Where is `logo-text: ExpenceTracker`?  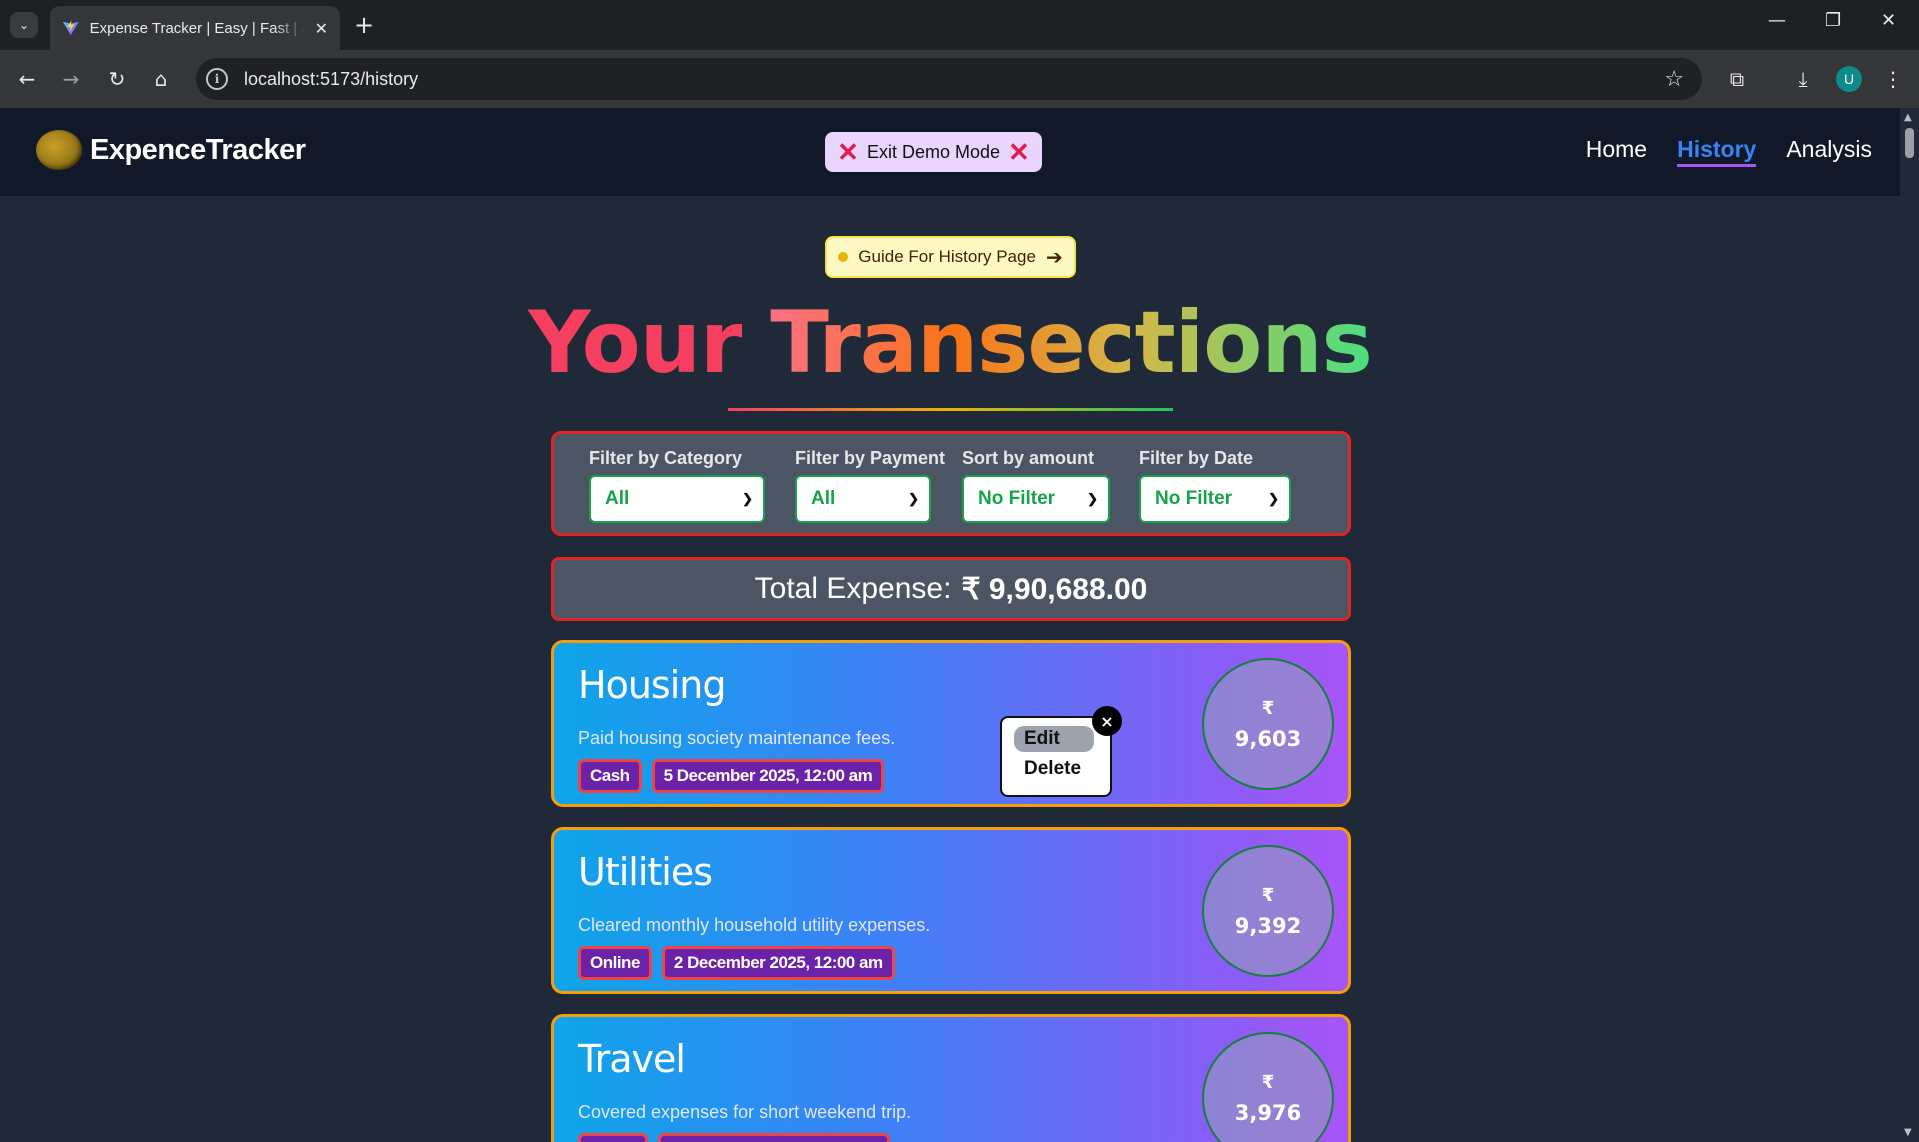
logo-text: ExpenceTracker is located at coordinates (198, 149).